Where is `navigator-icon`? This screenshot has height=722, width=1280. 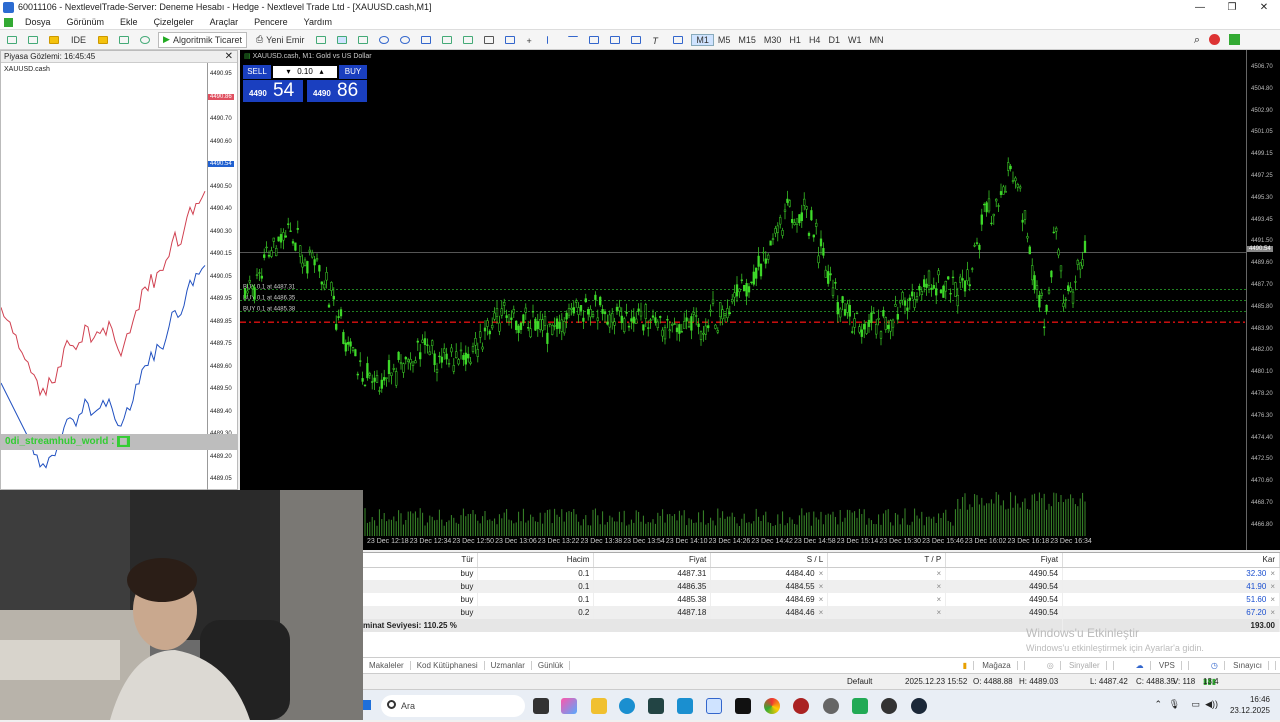
navigator-icon is located at coordinates (54, 40).